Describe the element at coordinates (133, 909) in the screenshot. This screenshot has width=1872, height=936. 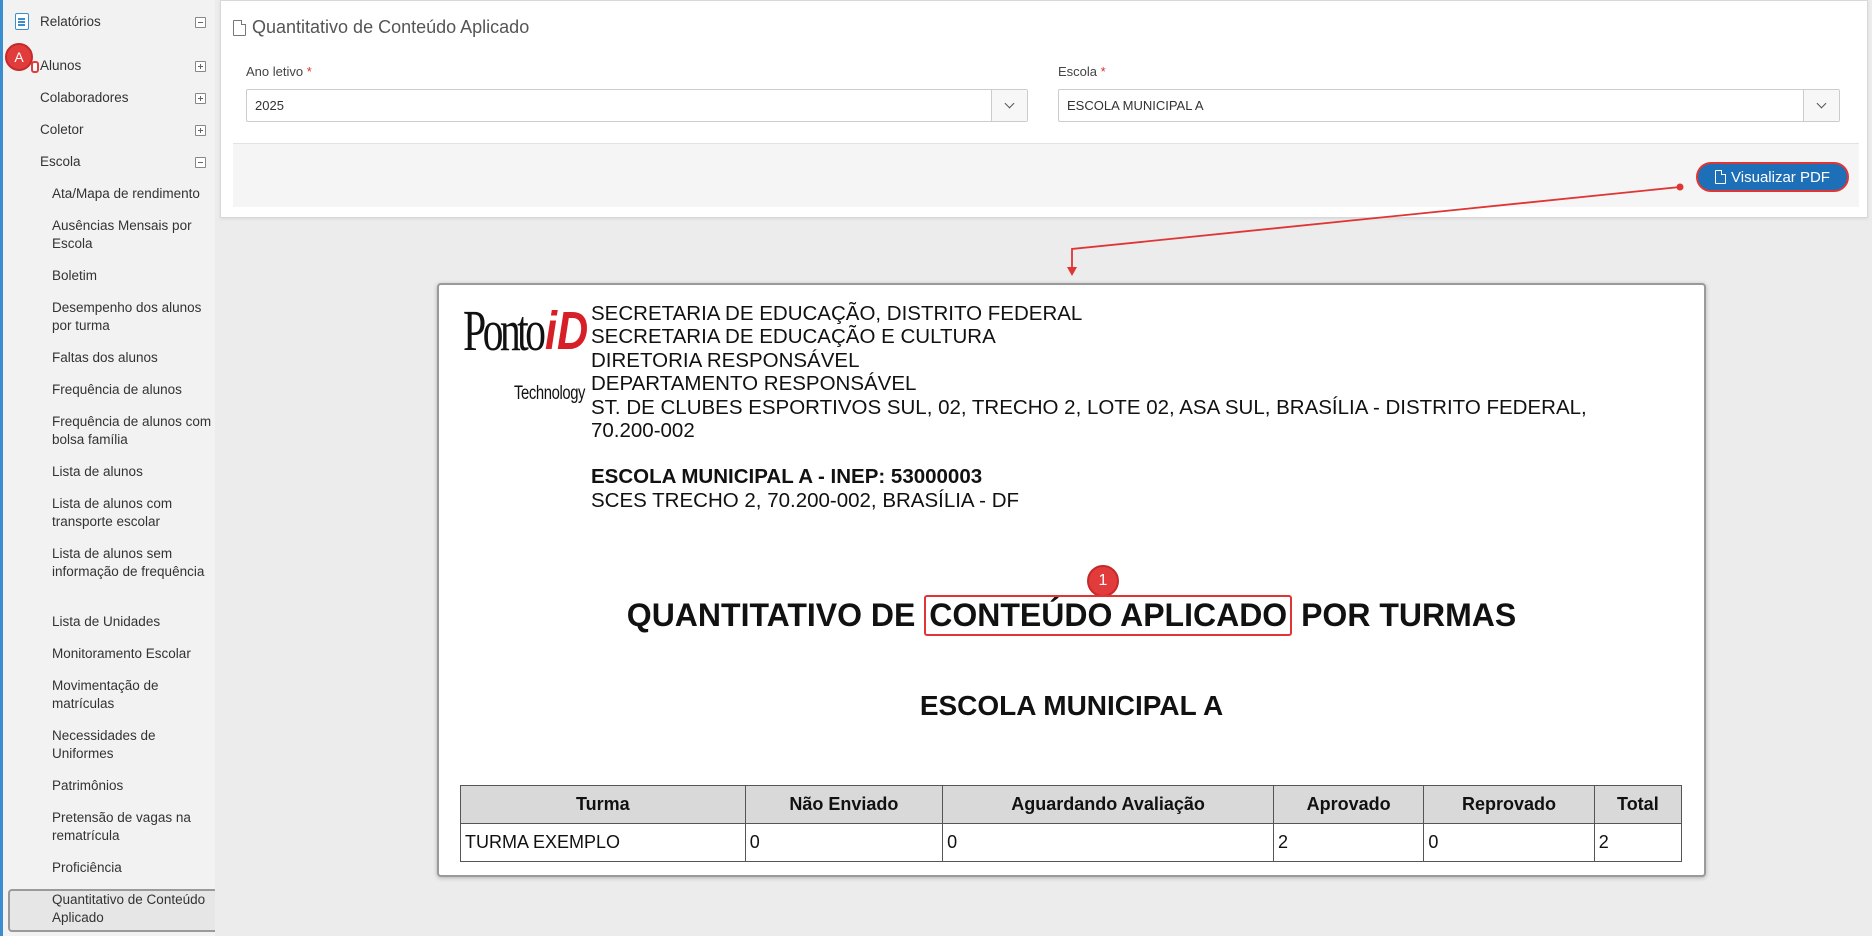
I see `sidebar-subitem-quantitativo: Quantitativo de Conteúdo Aplicado` at that location.